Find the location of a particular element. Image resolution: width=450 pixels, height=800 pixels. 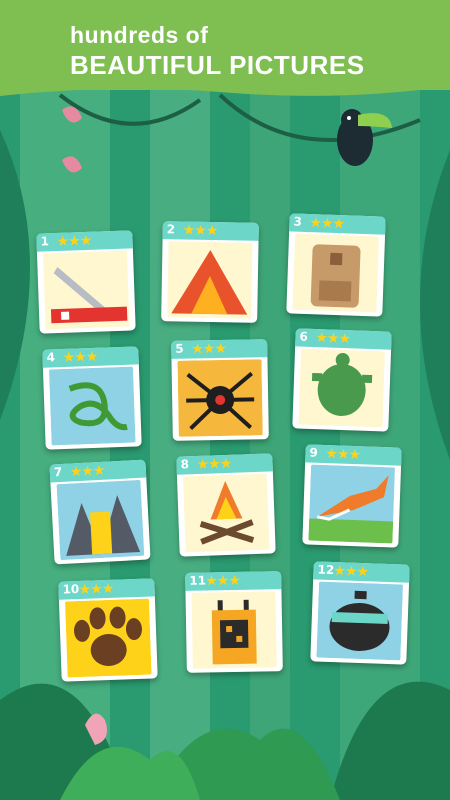

spider-icon is located at coordinates (220, 398).